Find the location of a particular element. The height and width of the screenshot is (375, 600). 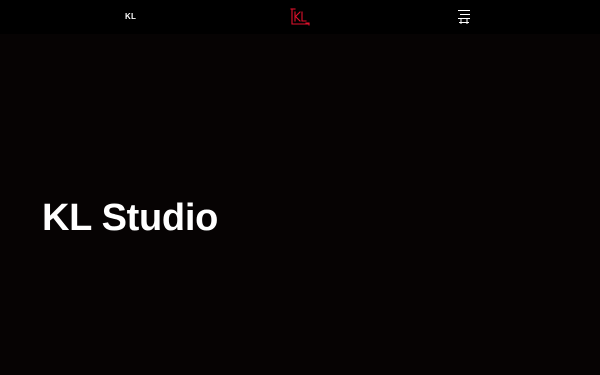

kl-monogram-icon is located at coordinates (300, 17).